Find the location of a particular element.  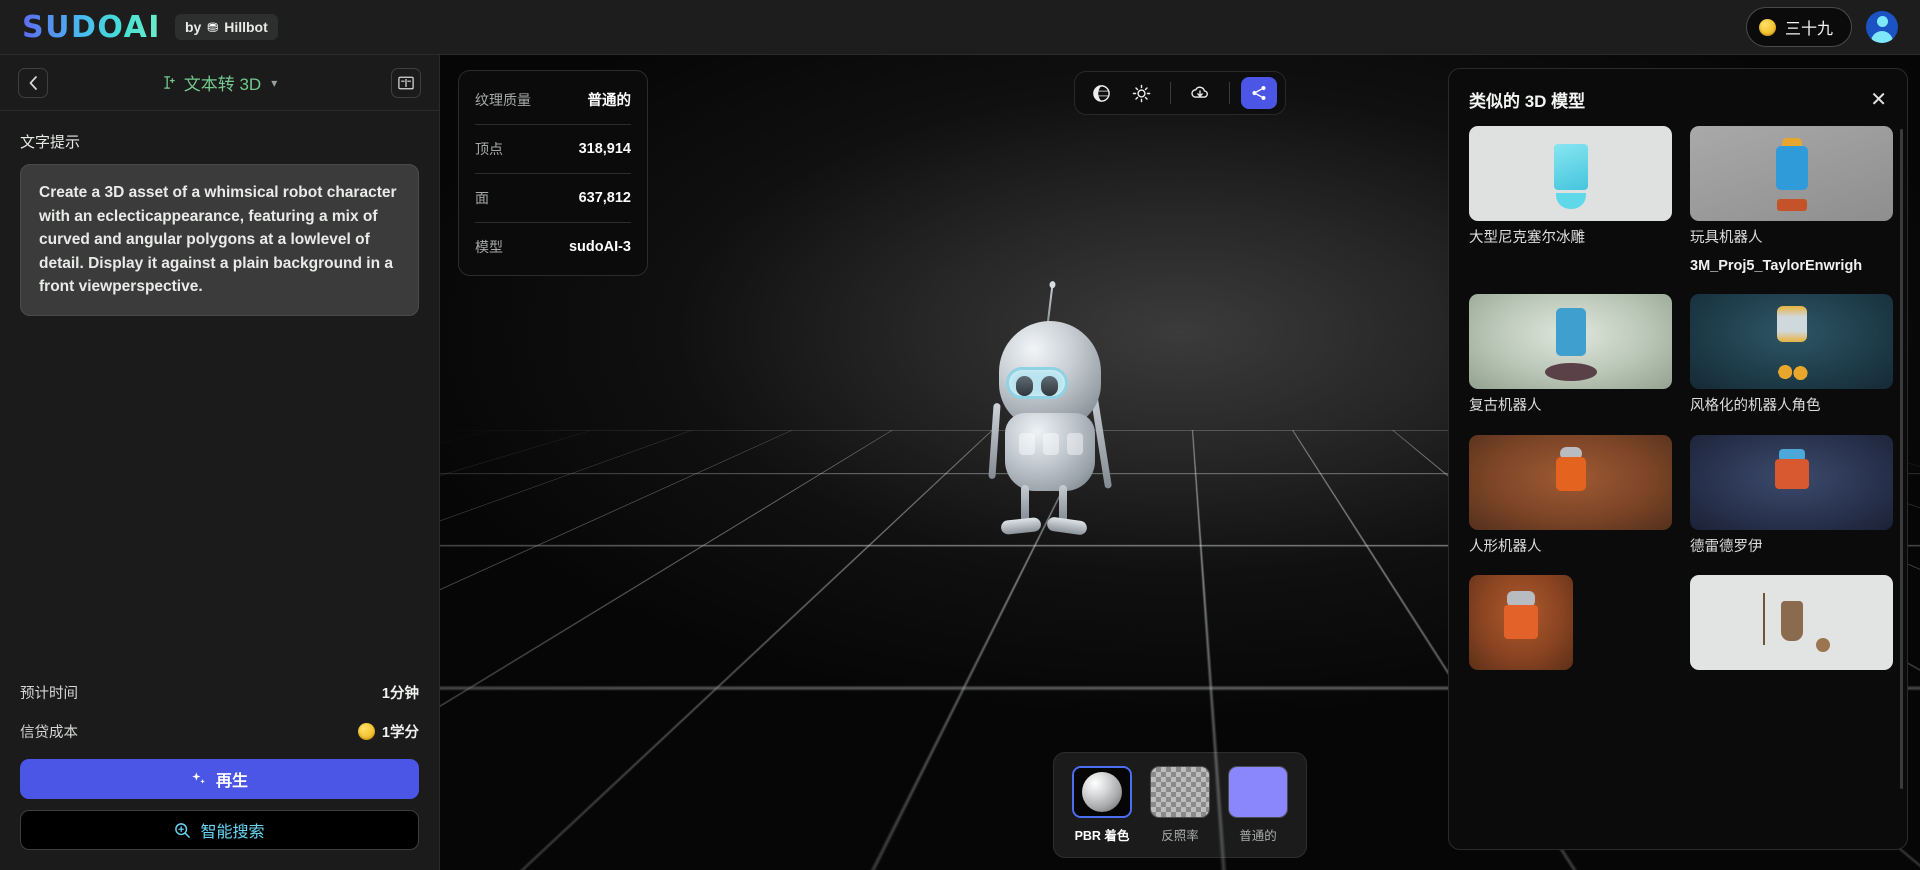

library-button is located at coordinates (406, 82).